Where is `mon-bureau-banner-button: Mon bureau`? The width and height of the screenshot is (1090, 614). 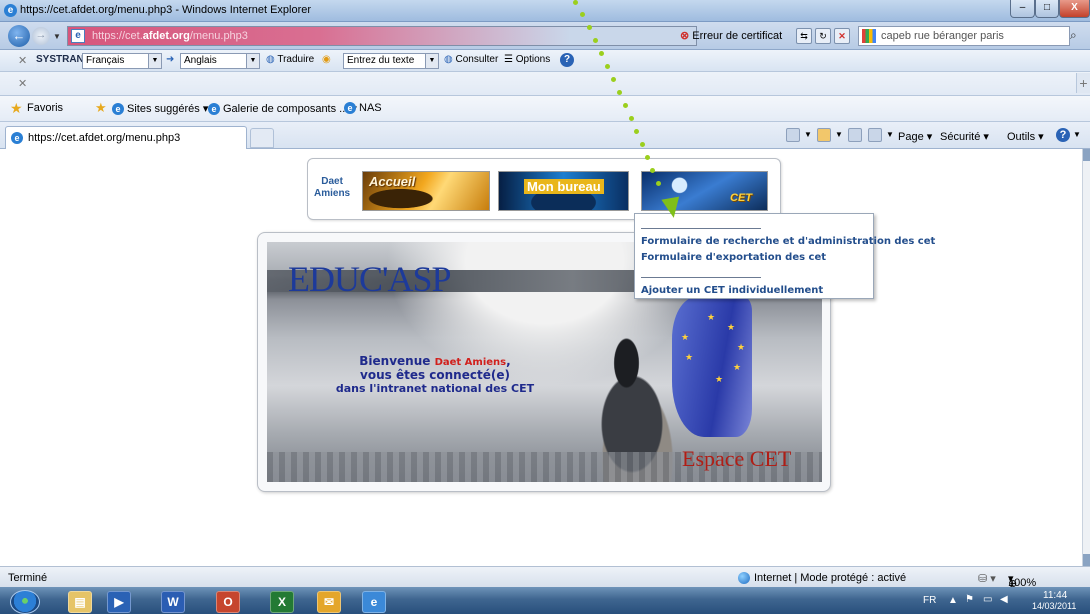
mon-bureau-banner-button: Mon bureau is located at coordinates (563, 191).